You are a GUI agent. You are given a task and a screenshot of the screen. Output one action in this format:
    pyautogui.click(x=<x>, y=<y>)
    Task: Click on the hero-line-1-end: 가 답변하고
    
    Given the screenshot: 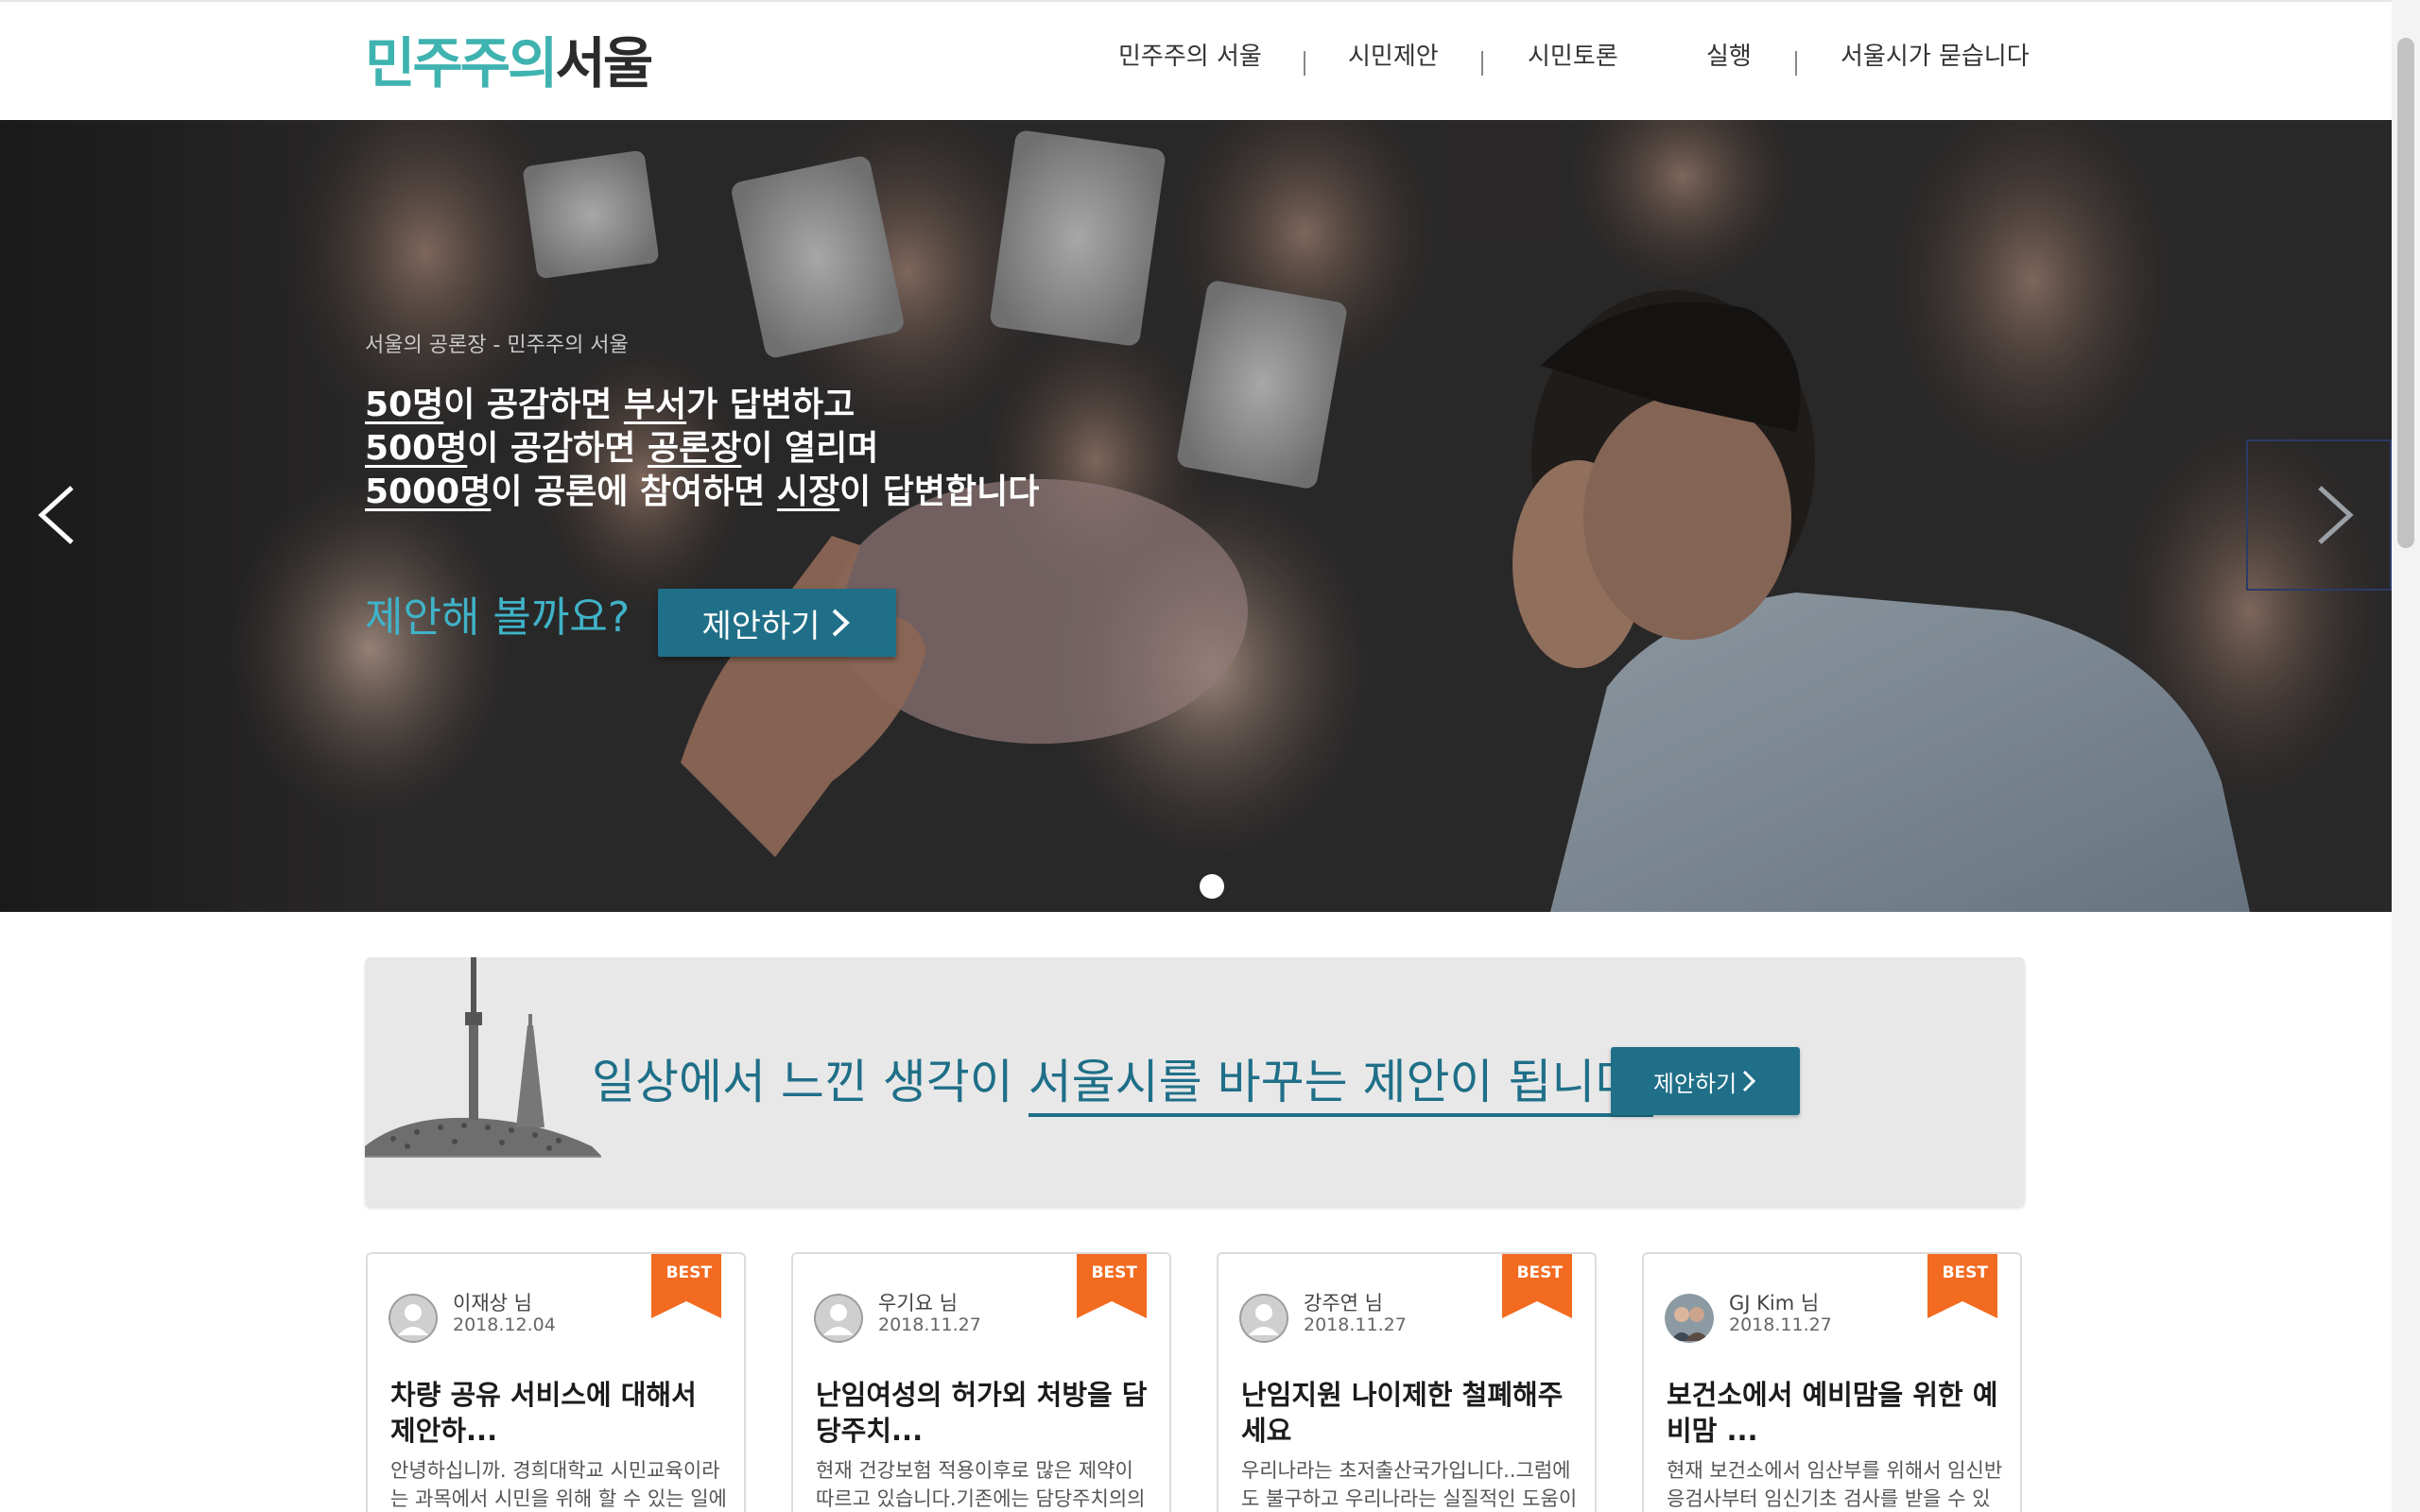 What is the action you would take?
    pyautogui.click(x=771, y=405)
    